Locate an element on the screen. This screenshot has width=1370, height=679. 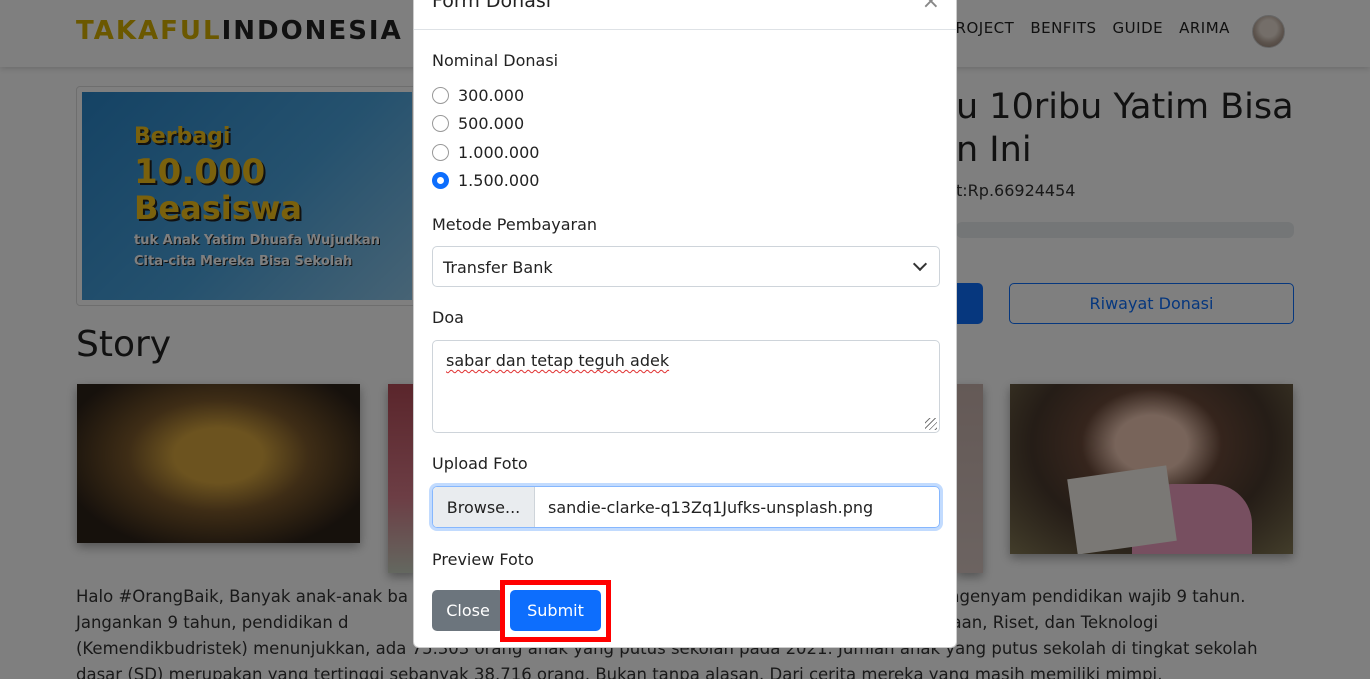
modal-title: Form Donasi is located at coordinates (492, 6).